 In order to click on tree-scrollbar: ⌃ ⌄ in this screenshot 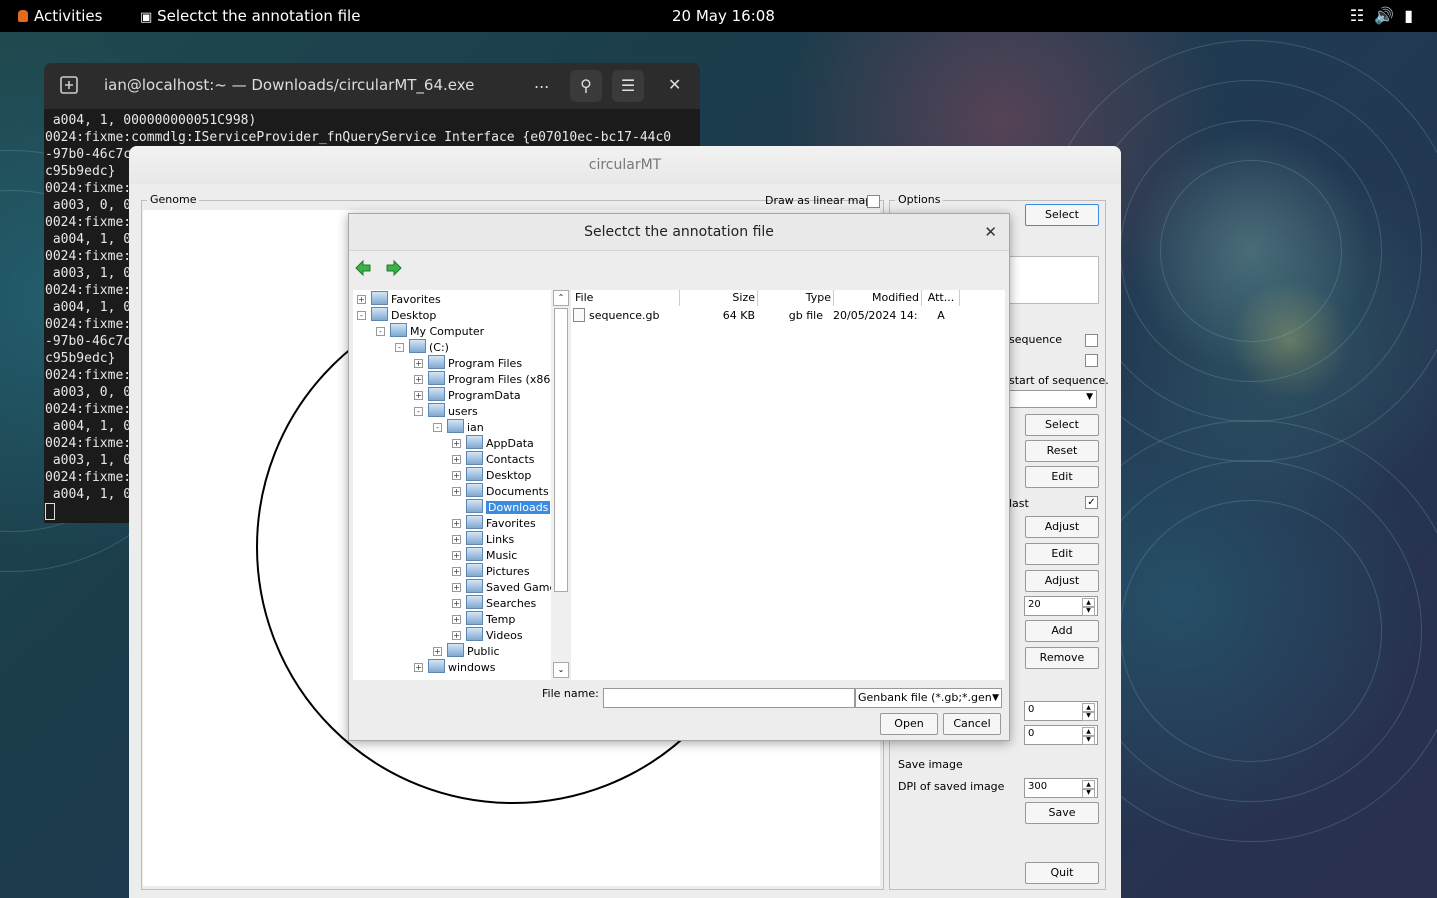, I will do `click(560, 485)`.